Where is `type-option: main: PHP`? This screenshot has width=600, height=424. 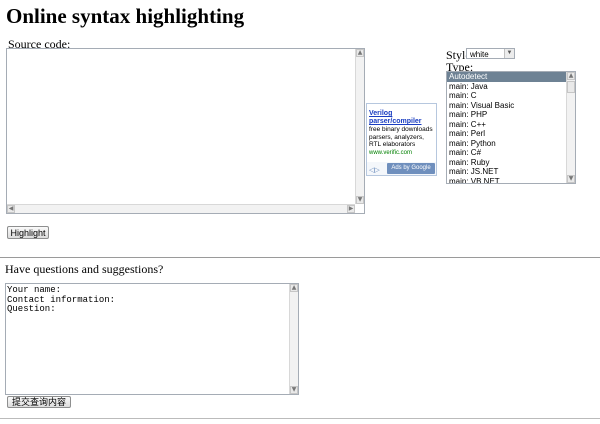
type-option: main: PHP is located at coordinates (506, 115).